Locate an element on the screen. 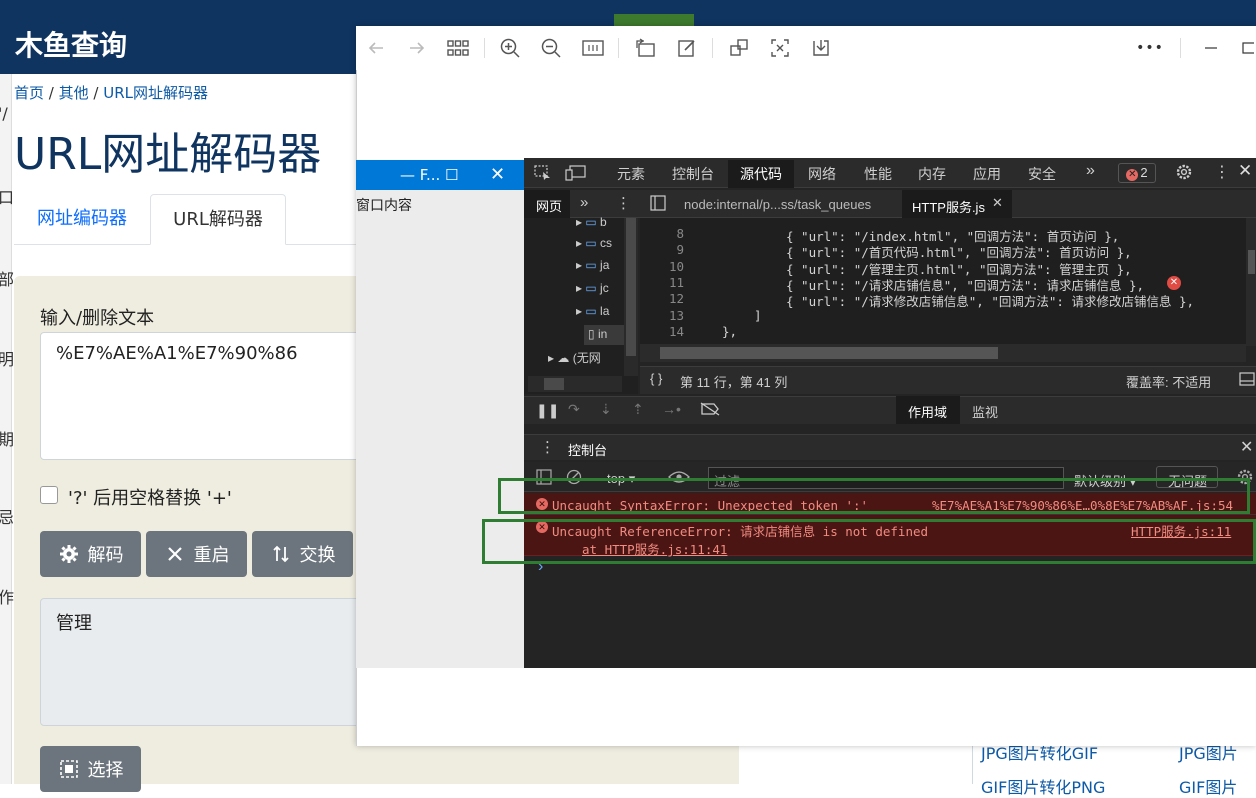 This screenshot has width=1256, height=798. tree-item: ▸ ▭ b is located at coordinates (591, 222).